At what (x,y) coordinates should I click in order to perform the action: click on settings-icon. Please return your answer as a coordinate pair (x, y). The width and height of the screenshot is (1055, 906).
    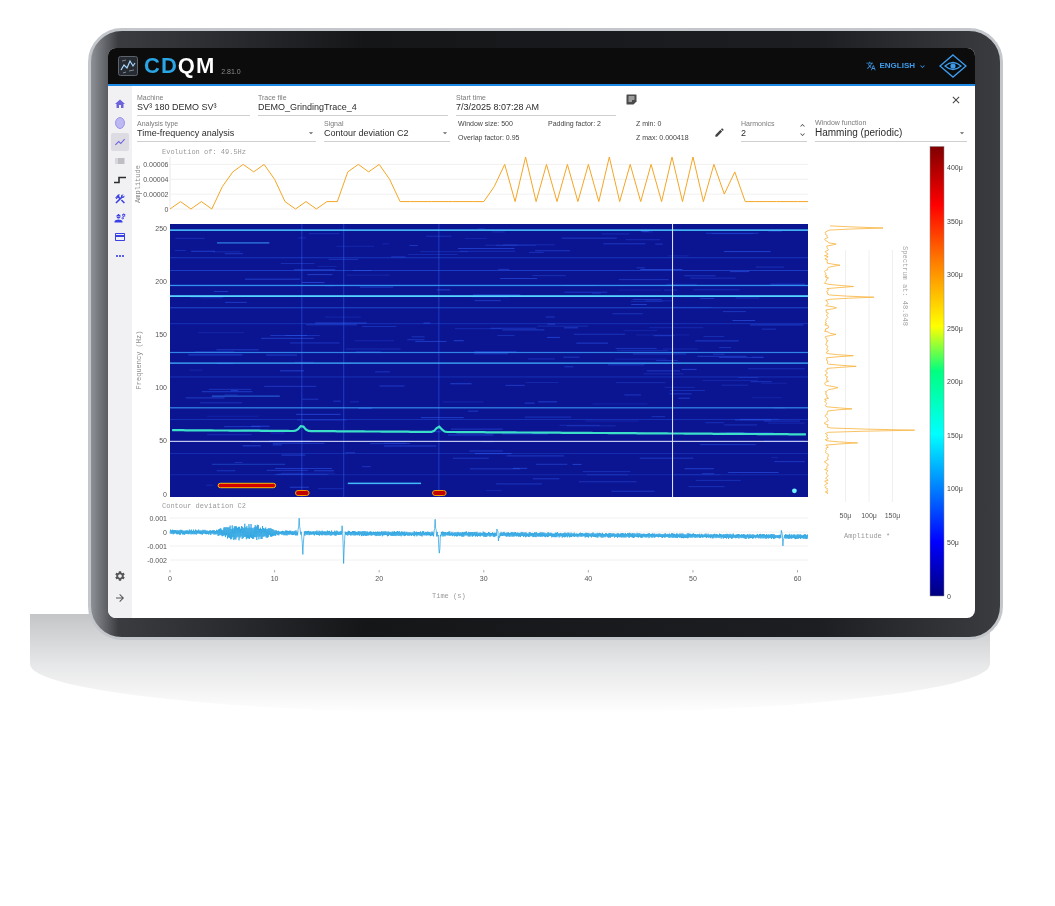
    Looking at the image, I should click on (120, 576).